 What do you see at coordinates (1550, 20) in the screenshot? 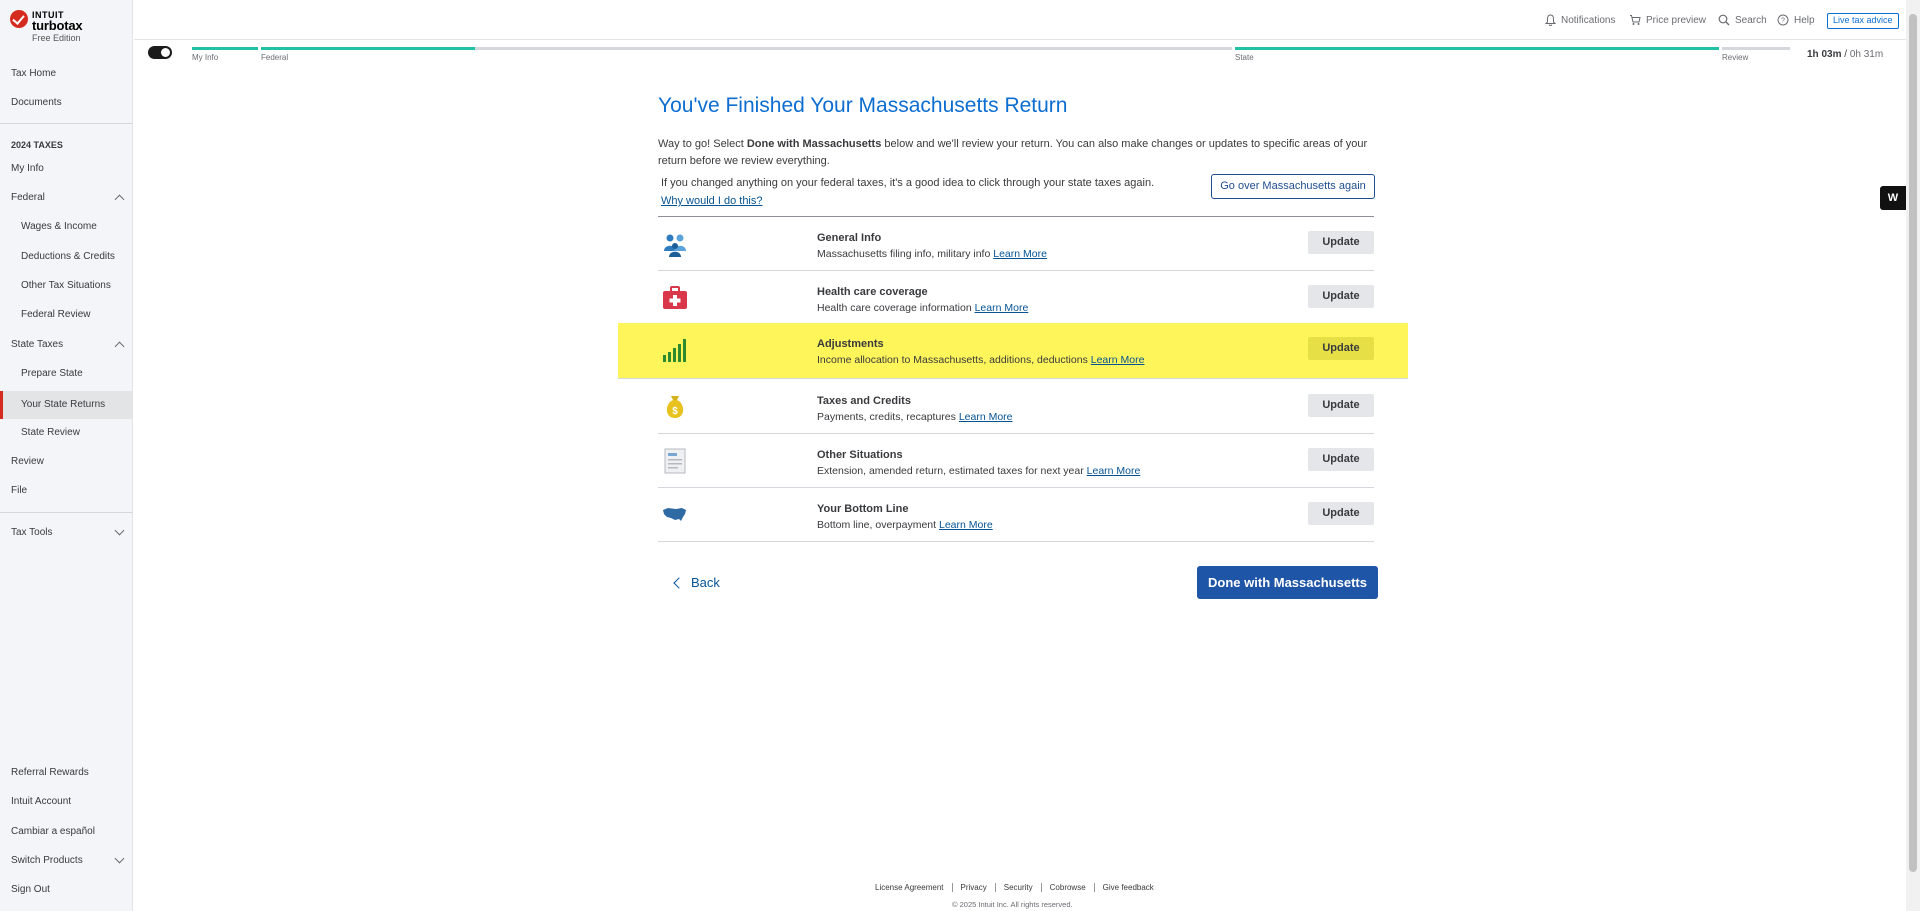
I see `bell-icon` at bounding box center [1550, 20].